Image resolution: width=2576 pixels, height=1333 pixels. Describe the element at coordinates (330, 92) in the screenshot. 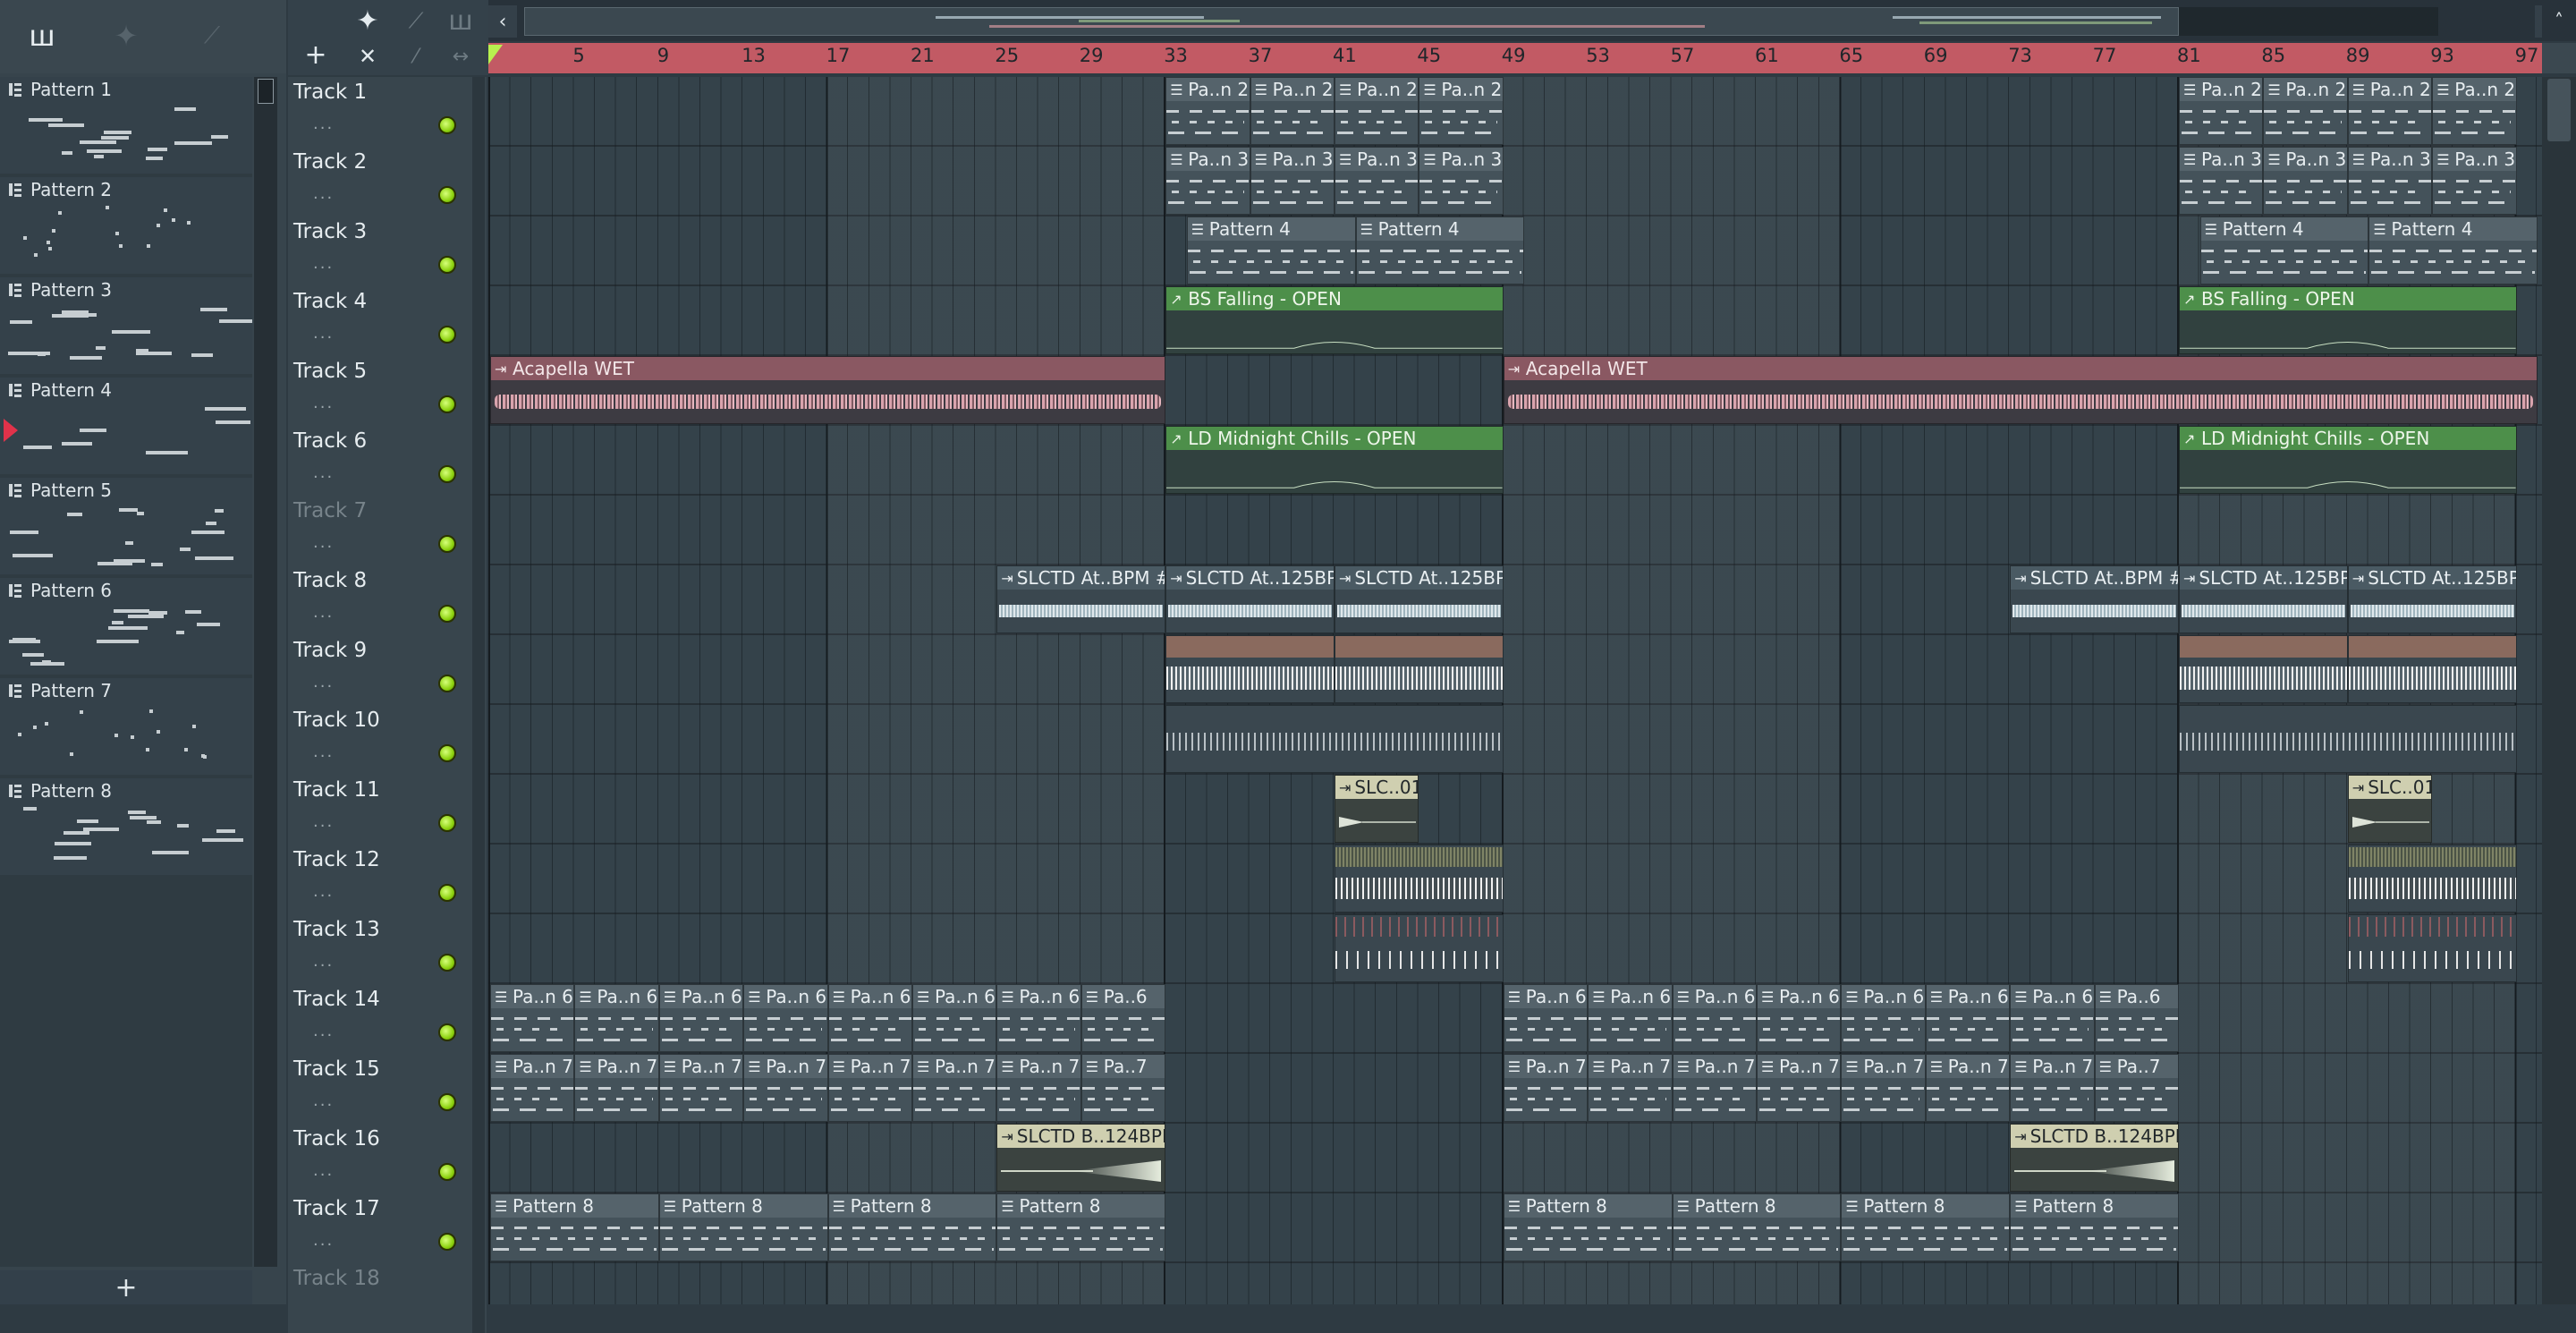

I see `track-name: Track 1` at that location.